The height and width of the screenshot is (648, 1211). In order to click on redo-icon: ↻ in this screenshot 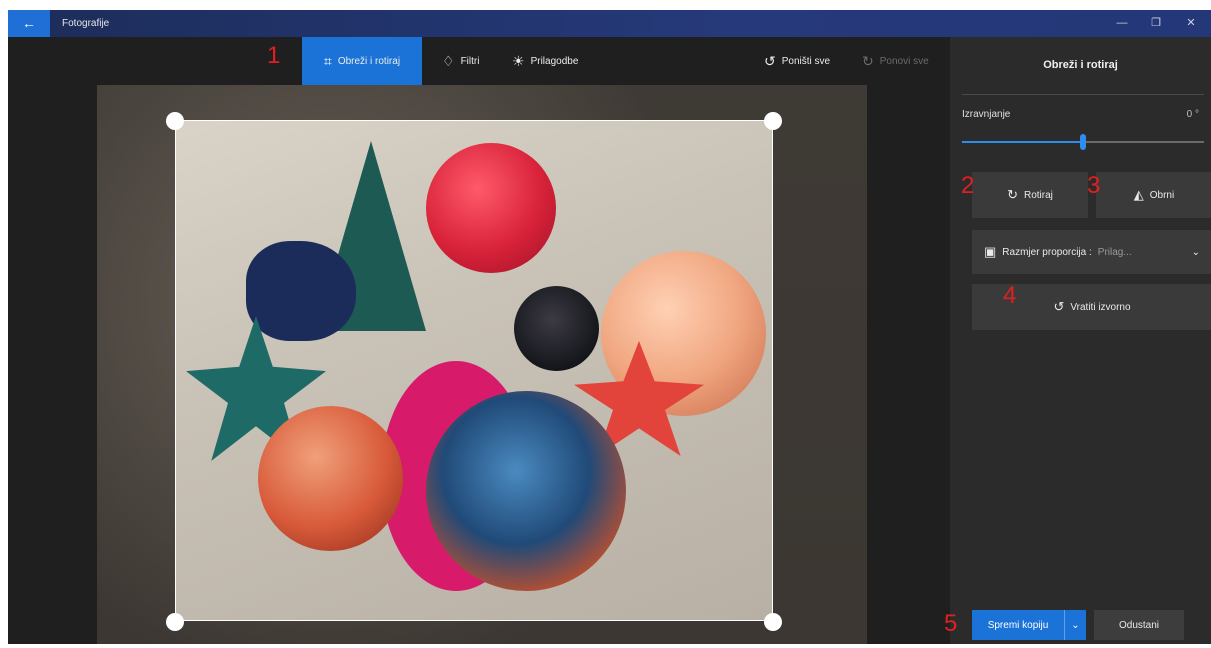, I will do `click(868, 60)`.